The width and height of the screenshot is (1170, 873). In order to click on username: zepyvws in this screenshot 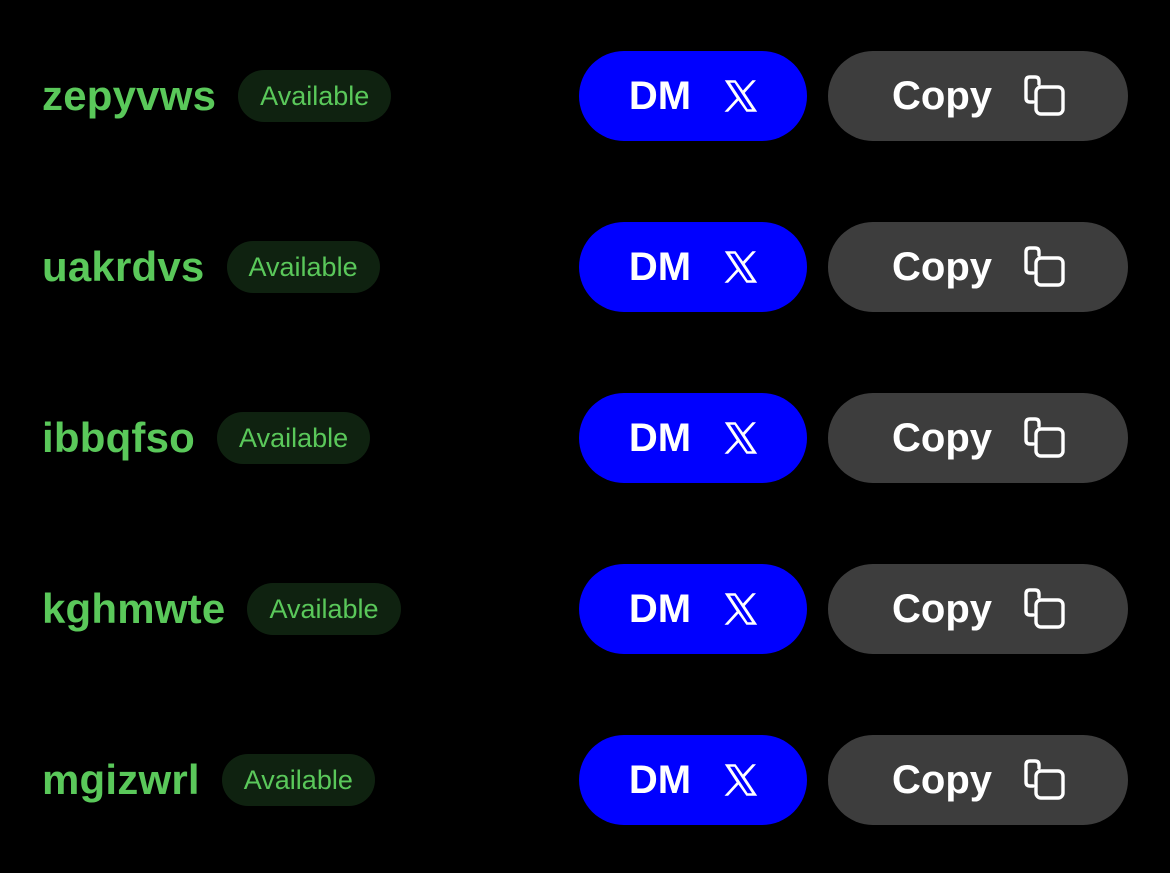, I will do `click(129, 95)`.